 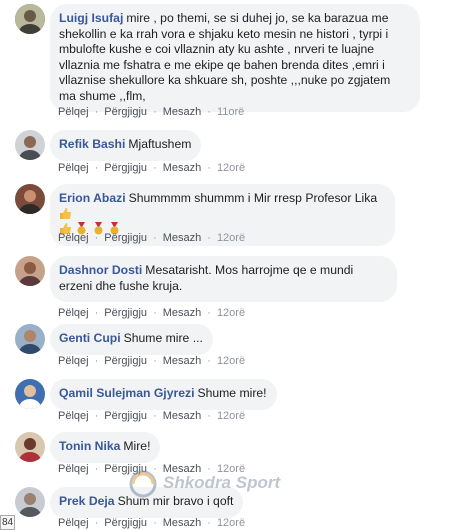 I want to click on corner-badge: 84, so click(x=7, y=522).